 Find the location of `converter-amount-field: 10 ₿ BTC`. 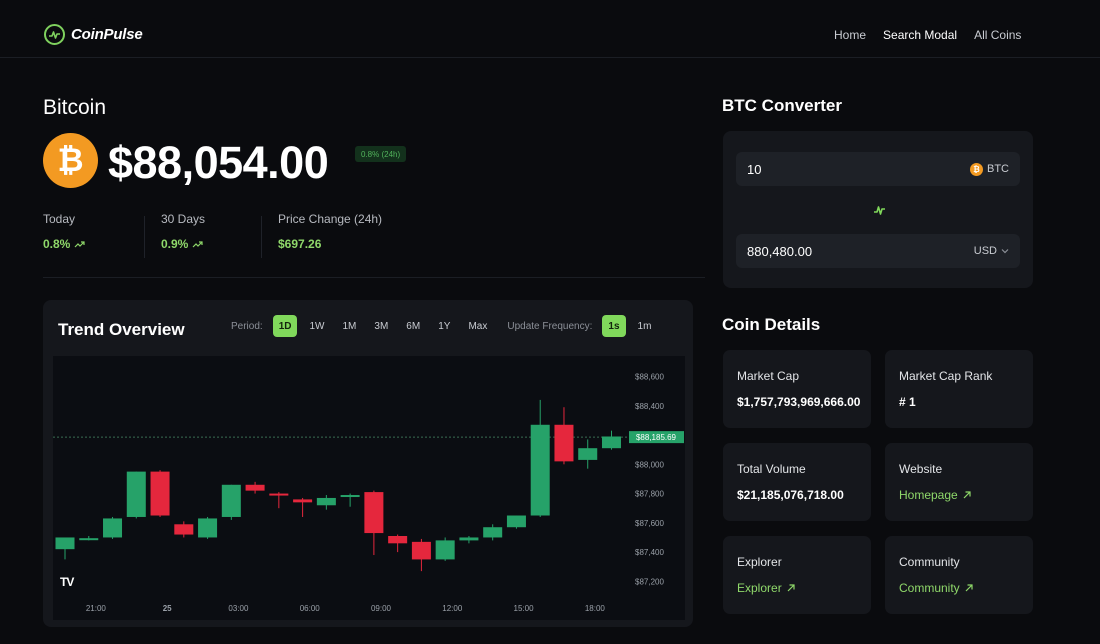

converter-amount-field: 10 ₿ BTC is located at coordinates (878, 169).